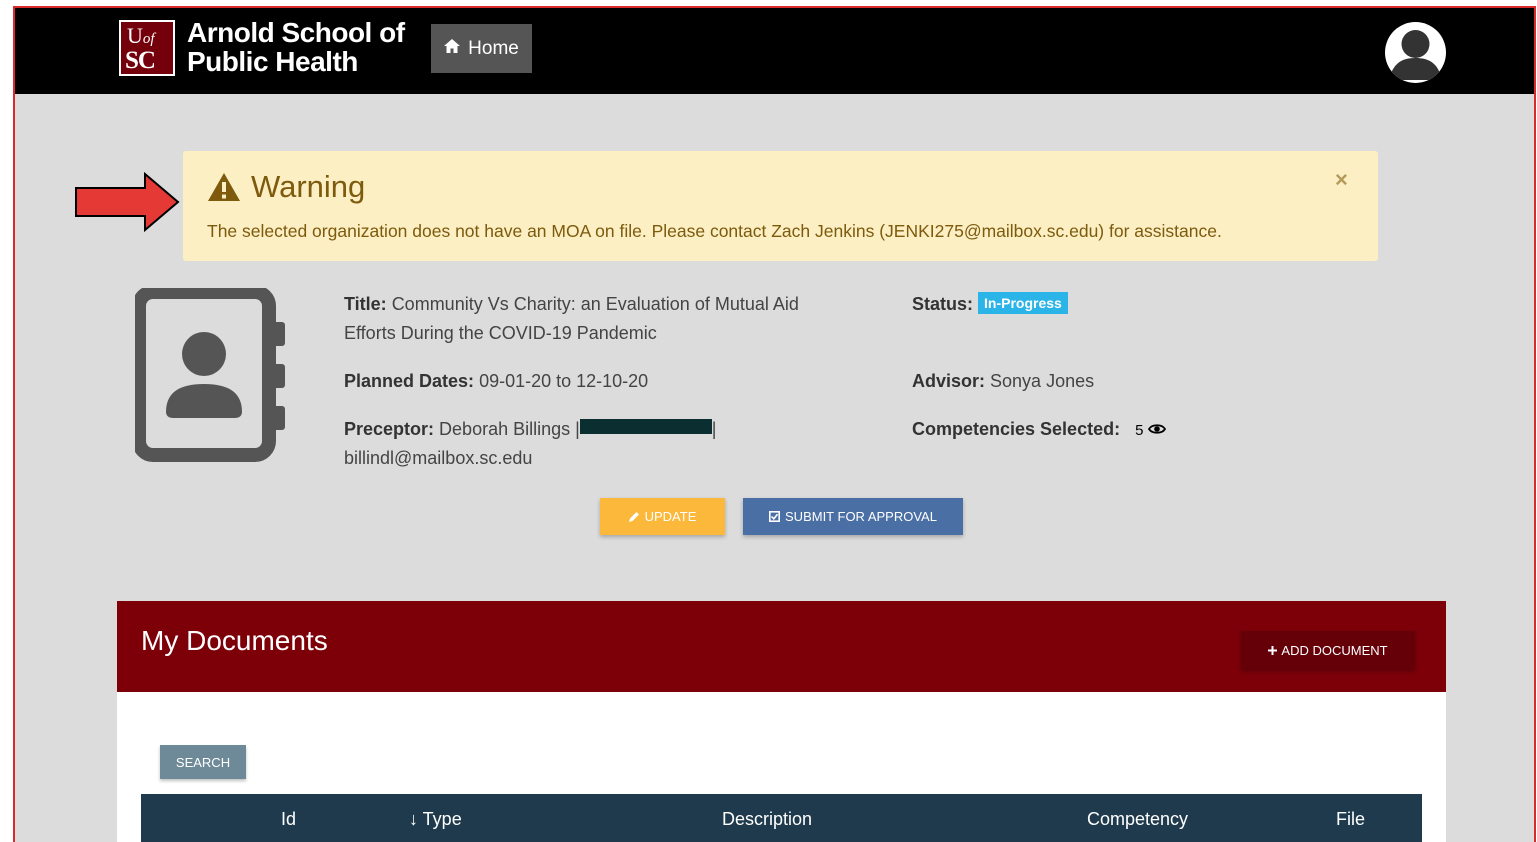  What do you see at coordinates (645, 426) in the screenshot?
I see `redacted-phone` at bounding box center [645, 426].